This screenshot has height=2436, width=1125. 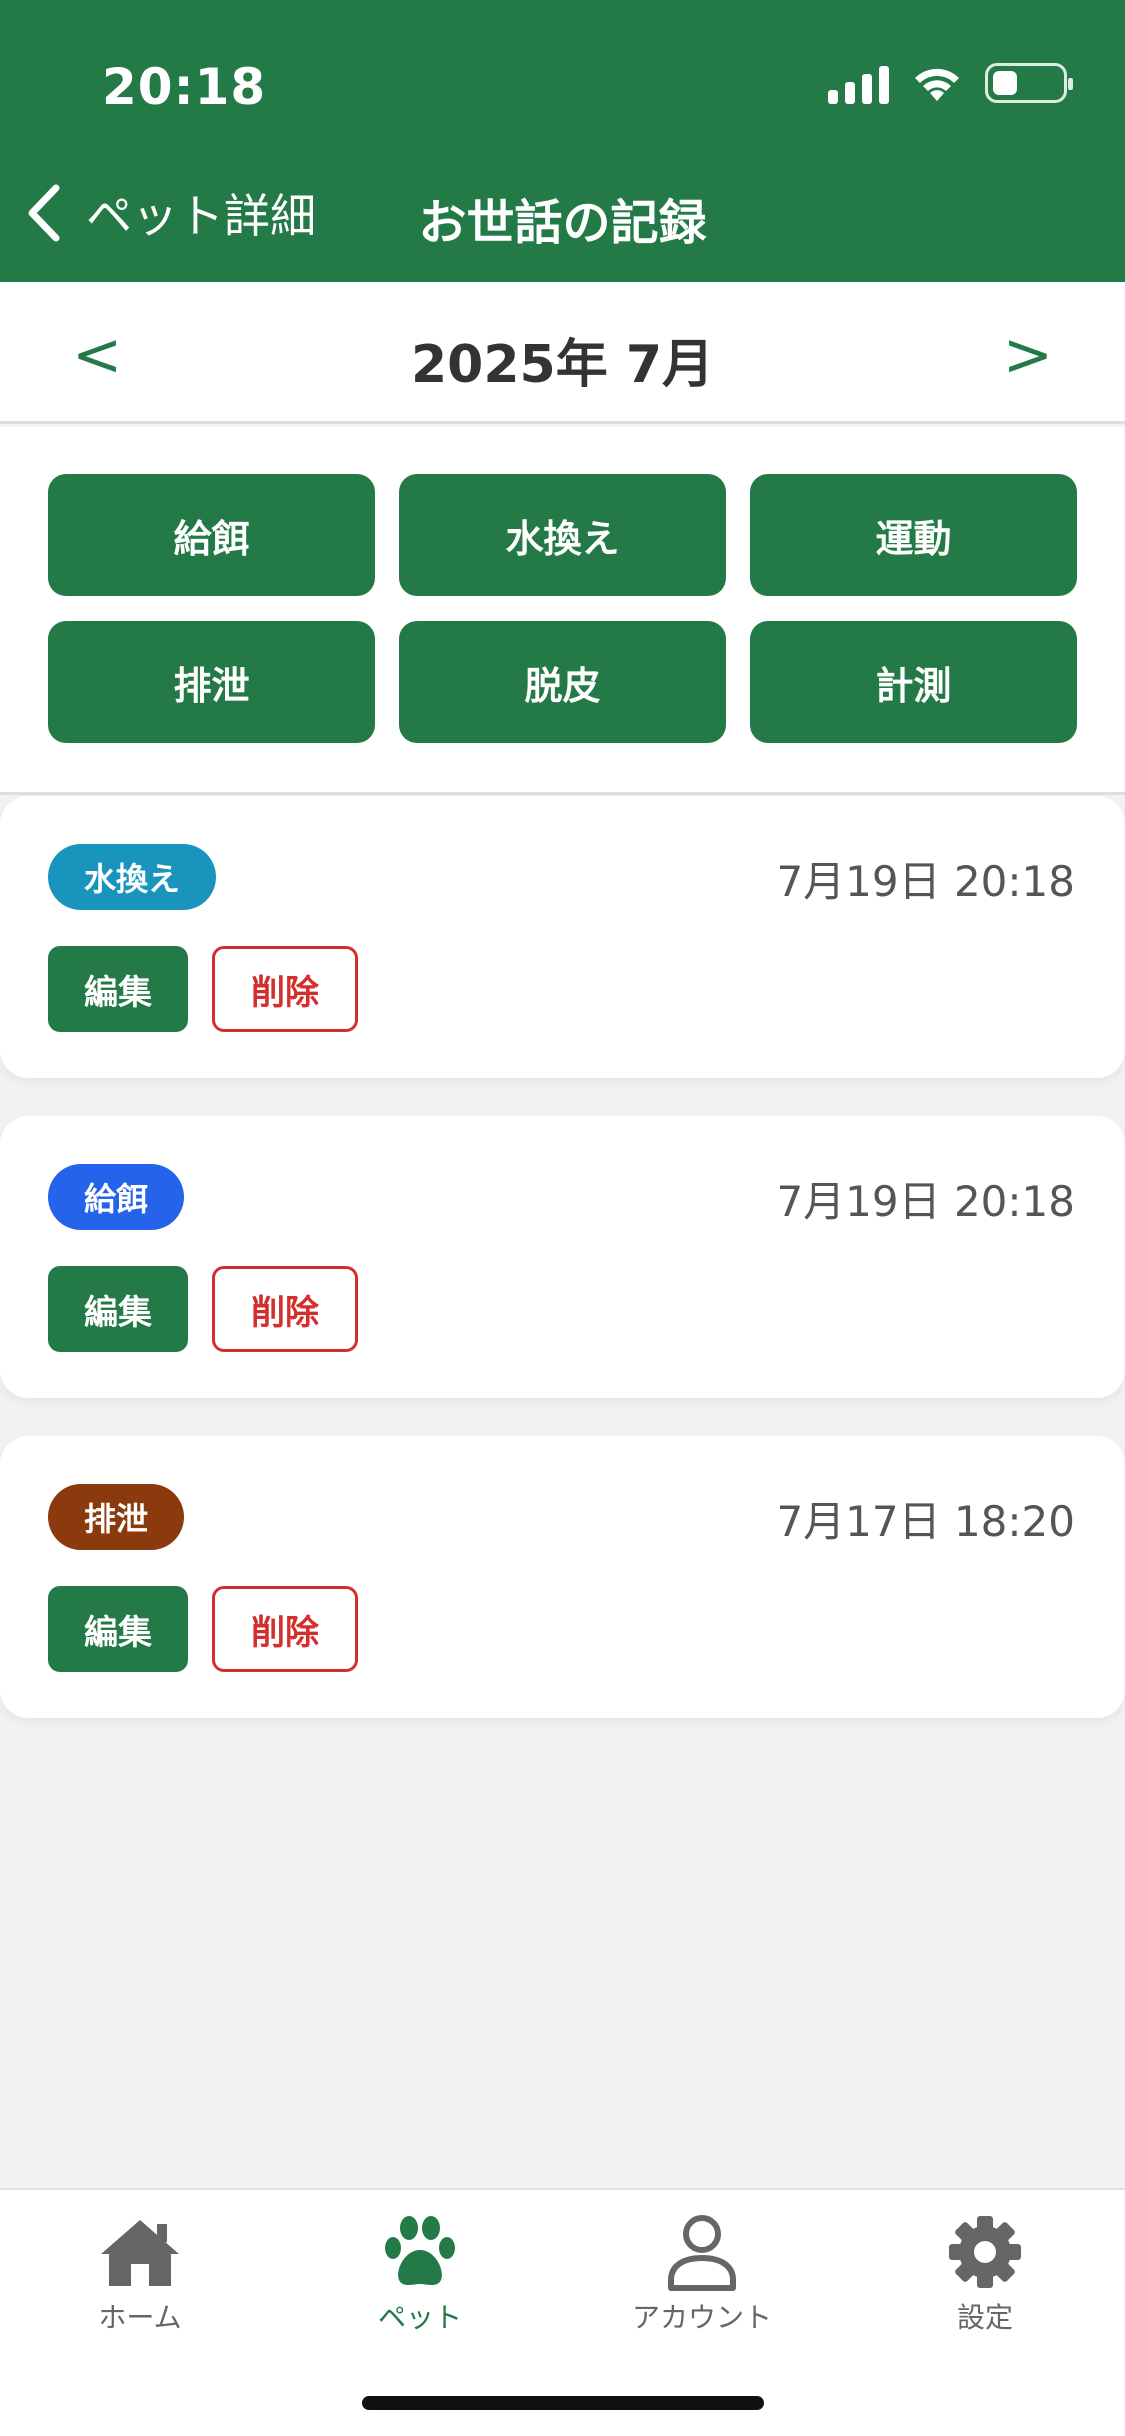 I want to click on tab-account-label: アカウント, so click(x=701, y=2317).